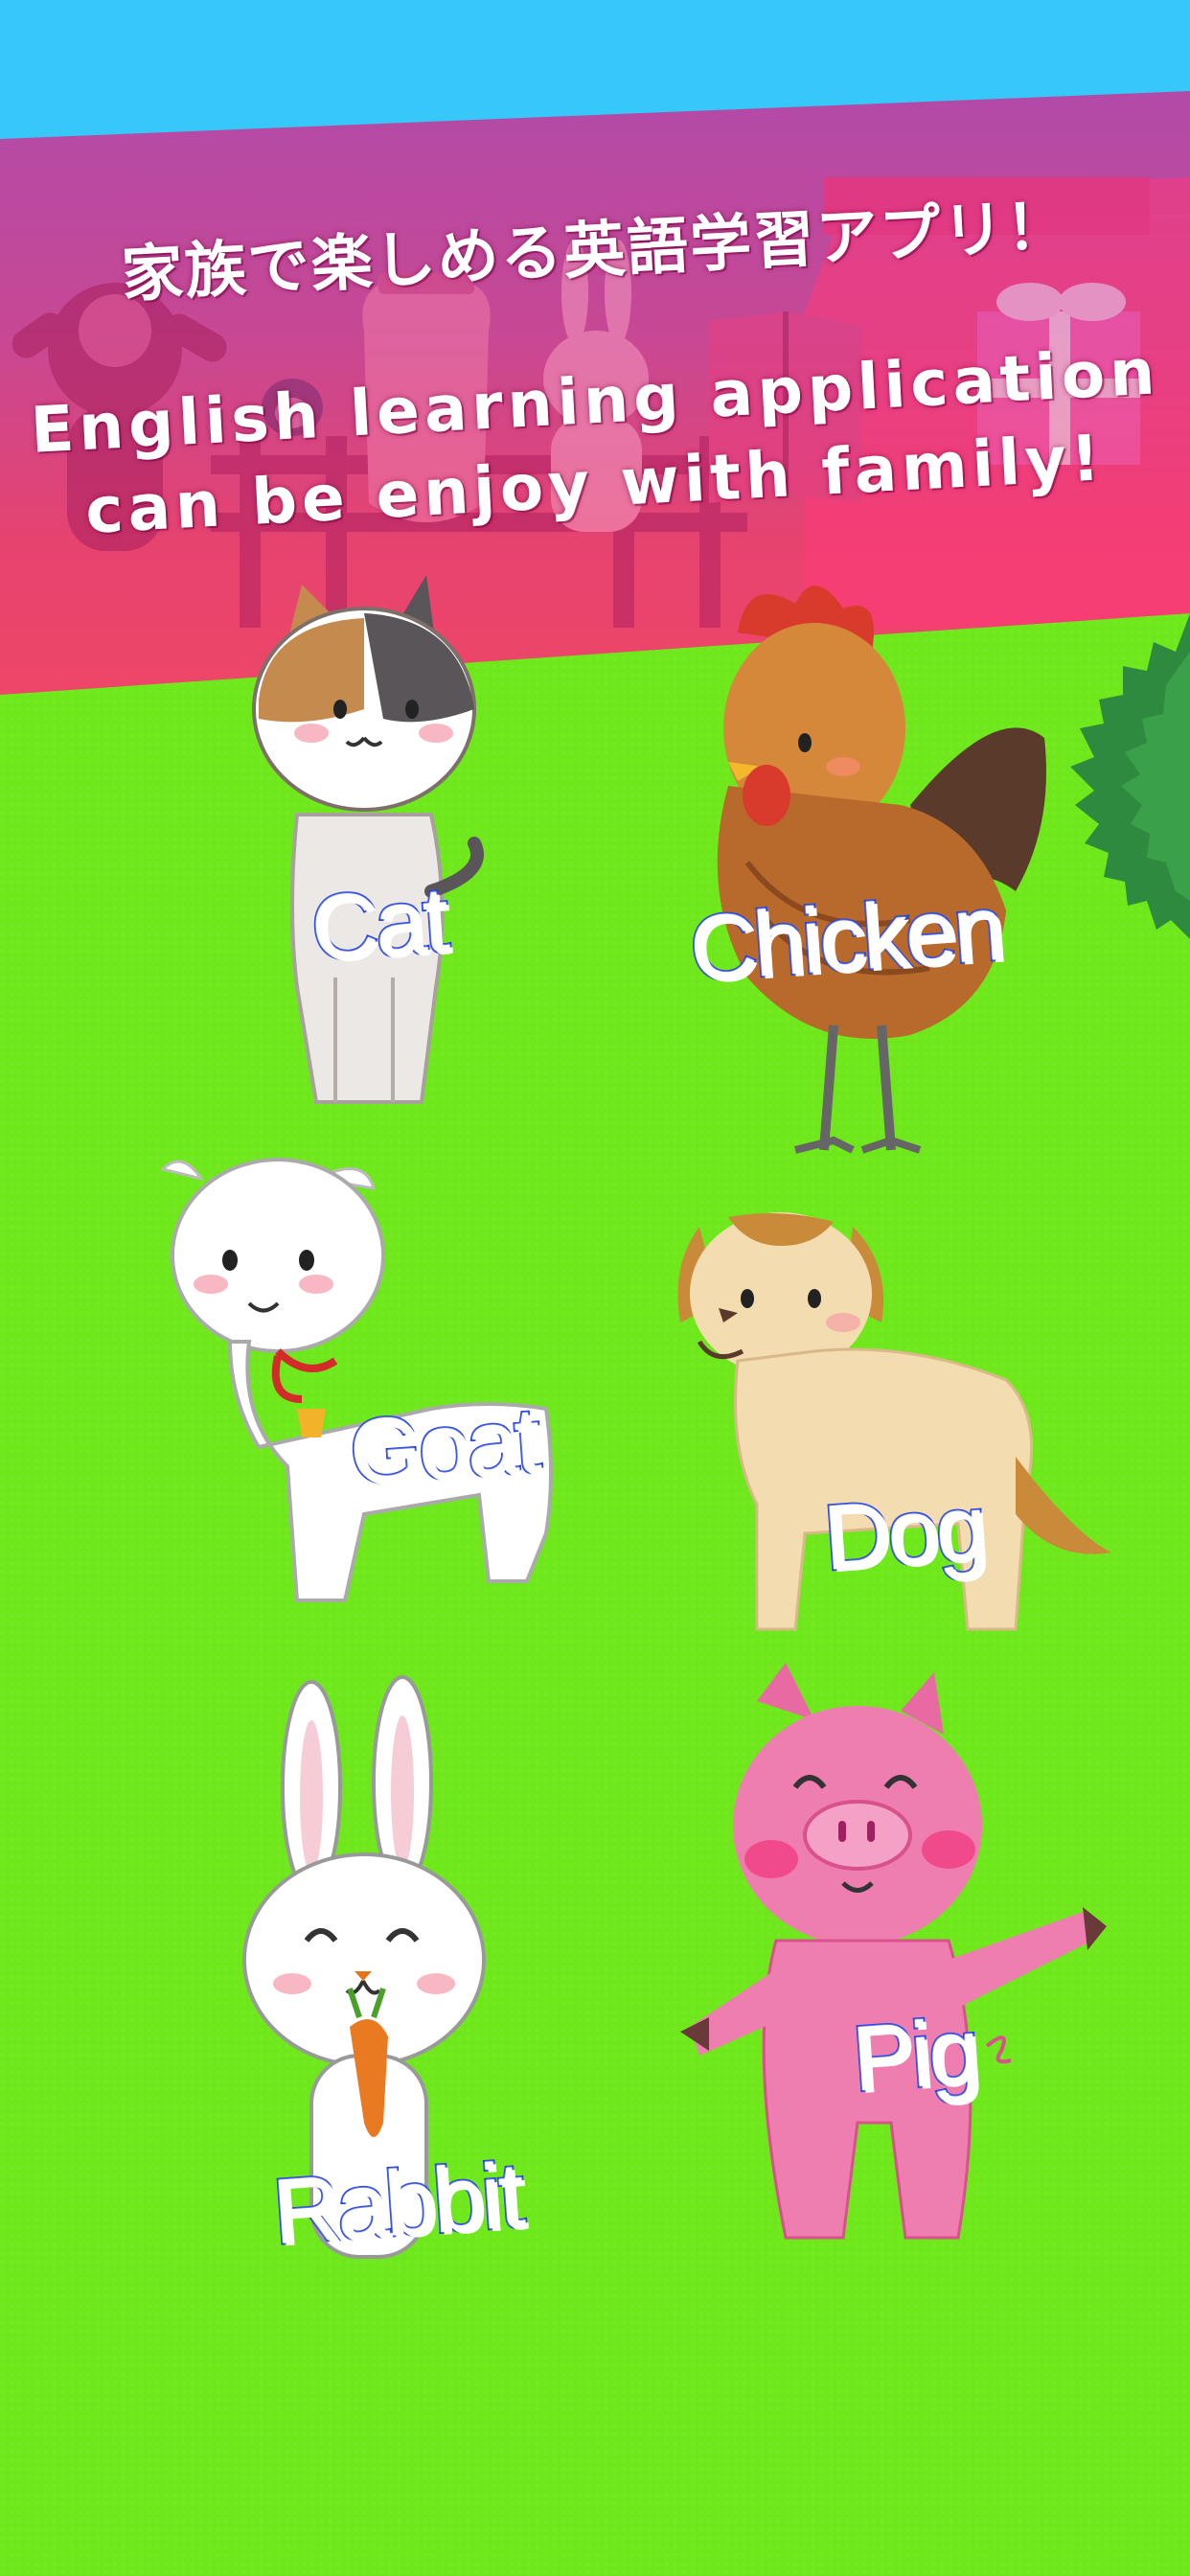 The width and height of the screenshot is (1190, 2576). I want to click on goat-illustration, so click(357, 1380).